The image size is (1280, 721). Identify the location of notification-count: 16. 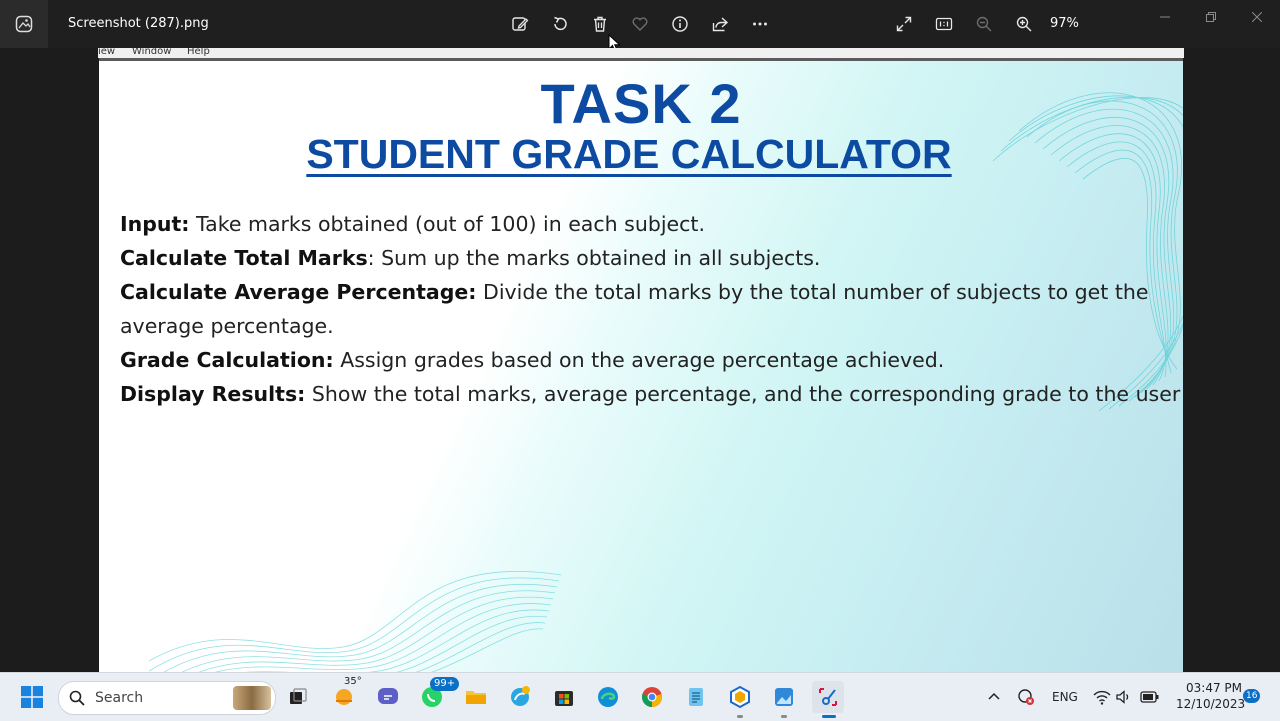
(1252, 696).